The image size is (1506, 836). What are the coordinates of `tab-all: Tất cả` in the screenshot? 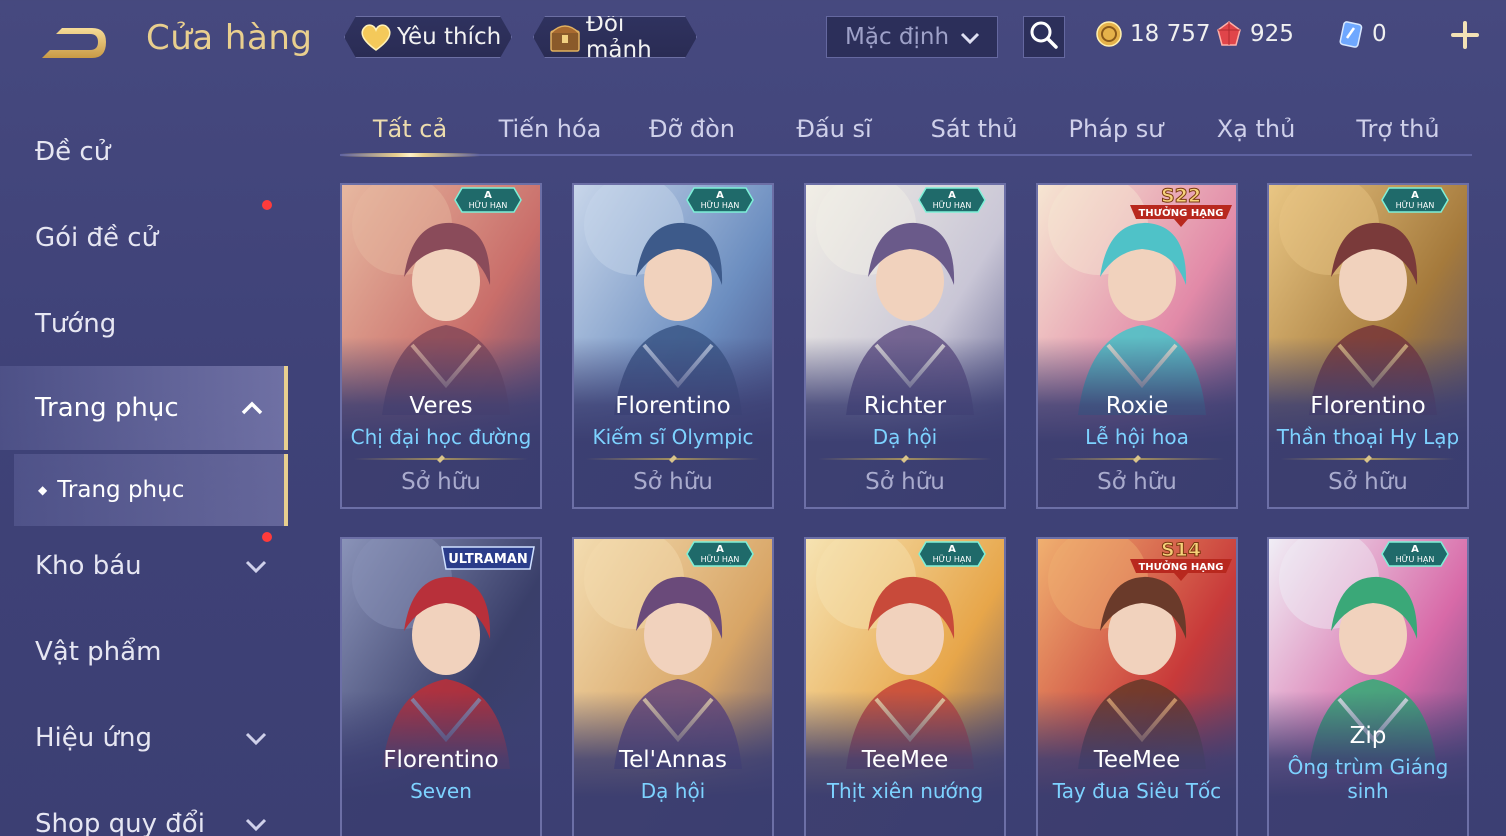 It's located at (410, 130).